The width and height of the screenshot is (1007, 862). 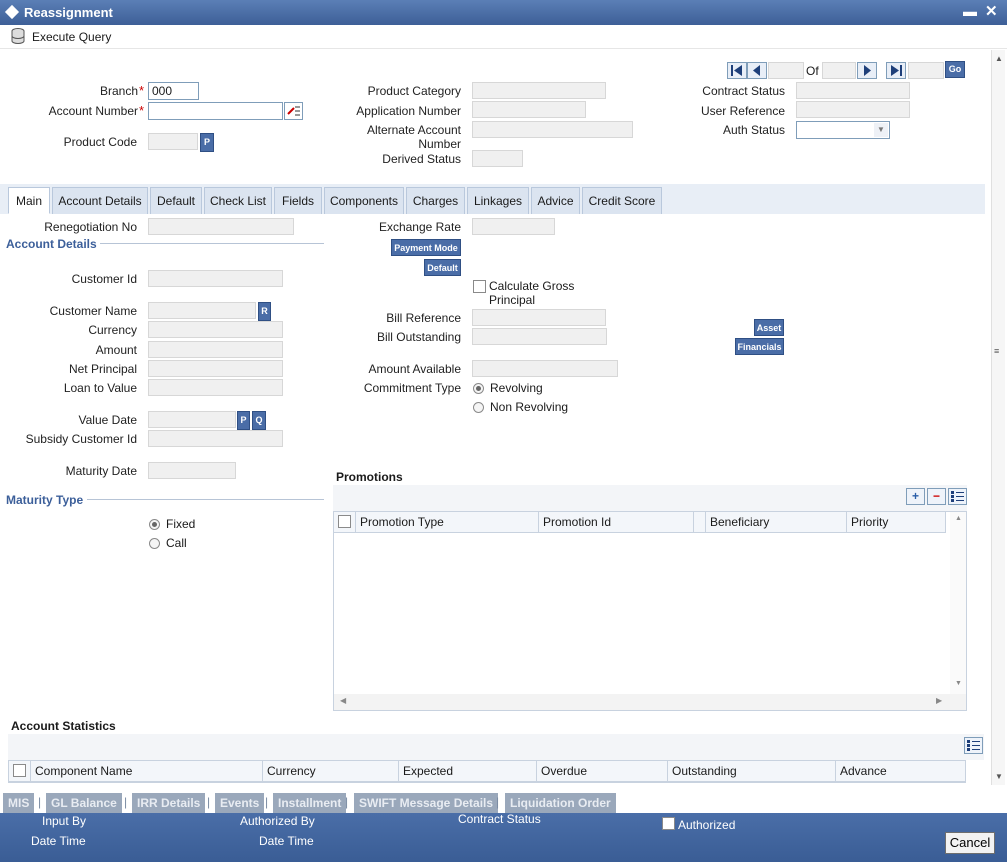 What do you see at coordinates (192, 419) in the screenshot?
I see `value-date-field` at bounding box center [192, 419].